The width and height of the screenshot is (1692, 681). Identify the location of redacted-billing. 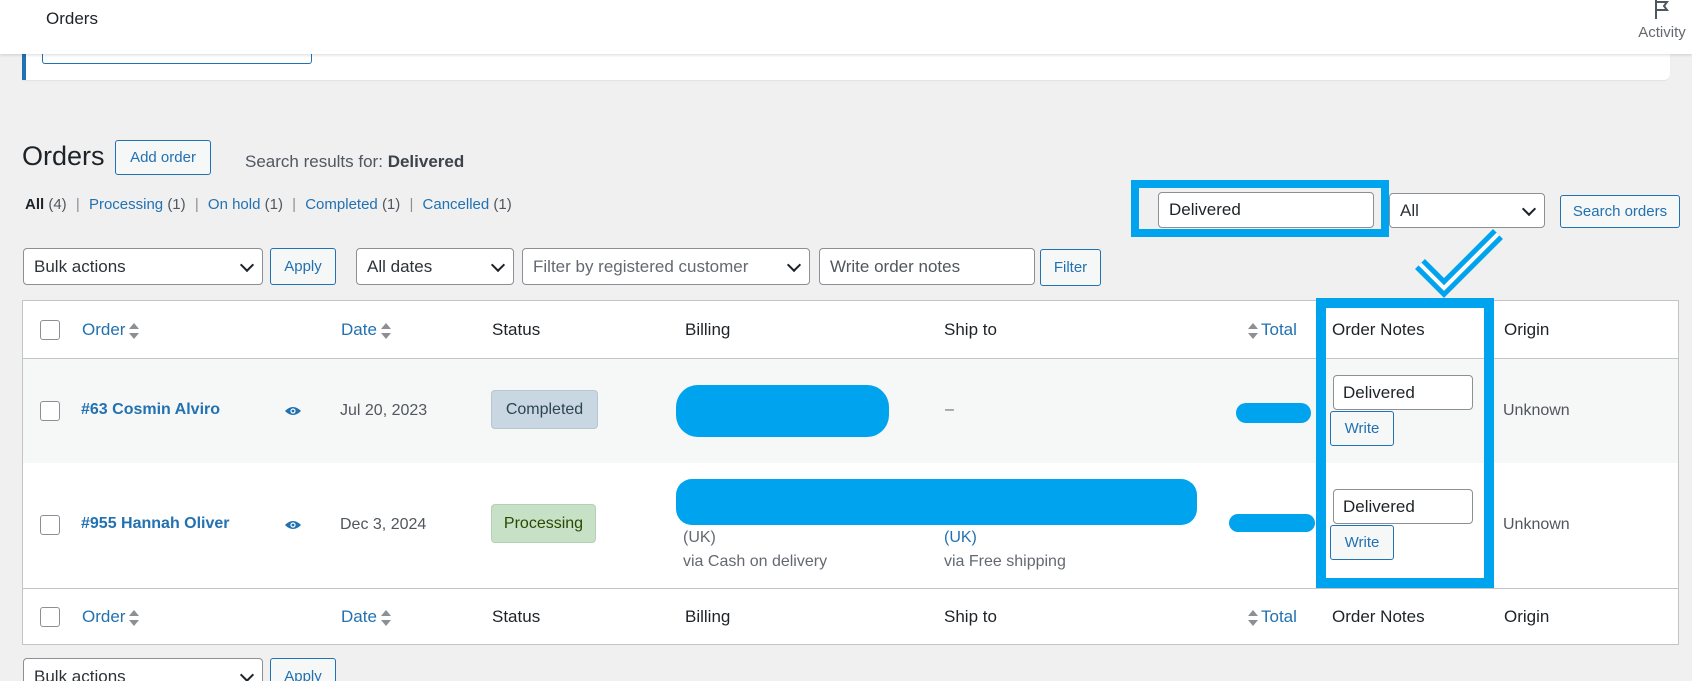
(782, 411).